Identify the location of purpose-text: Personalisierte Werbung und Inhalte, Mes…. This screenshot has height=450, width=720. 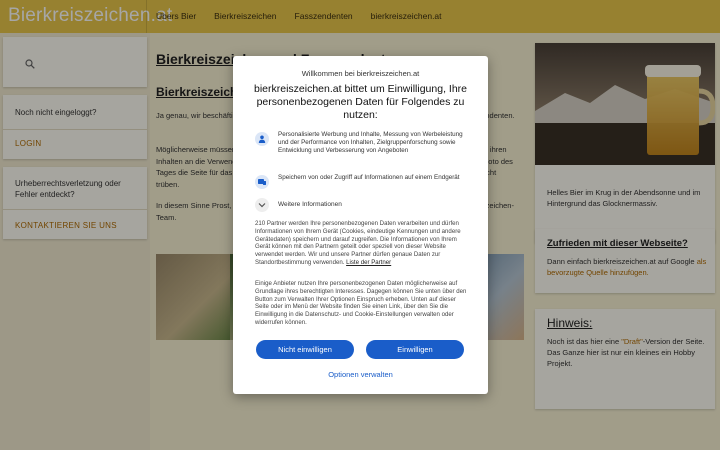
(370, 142).